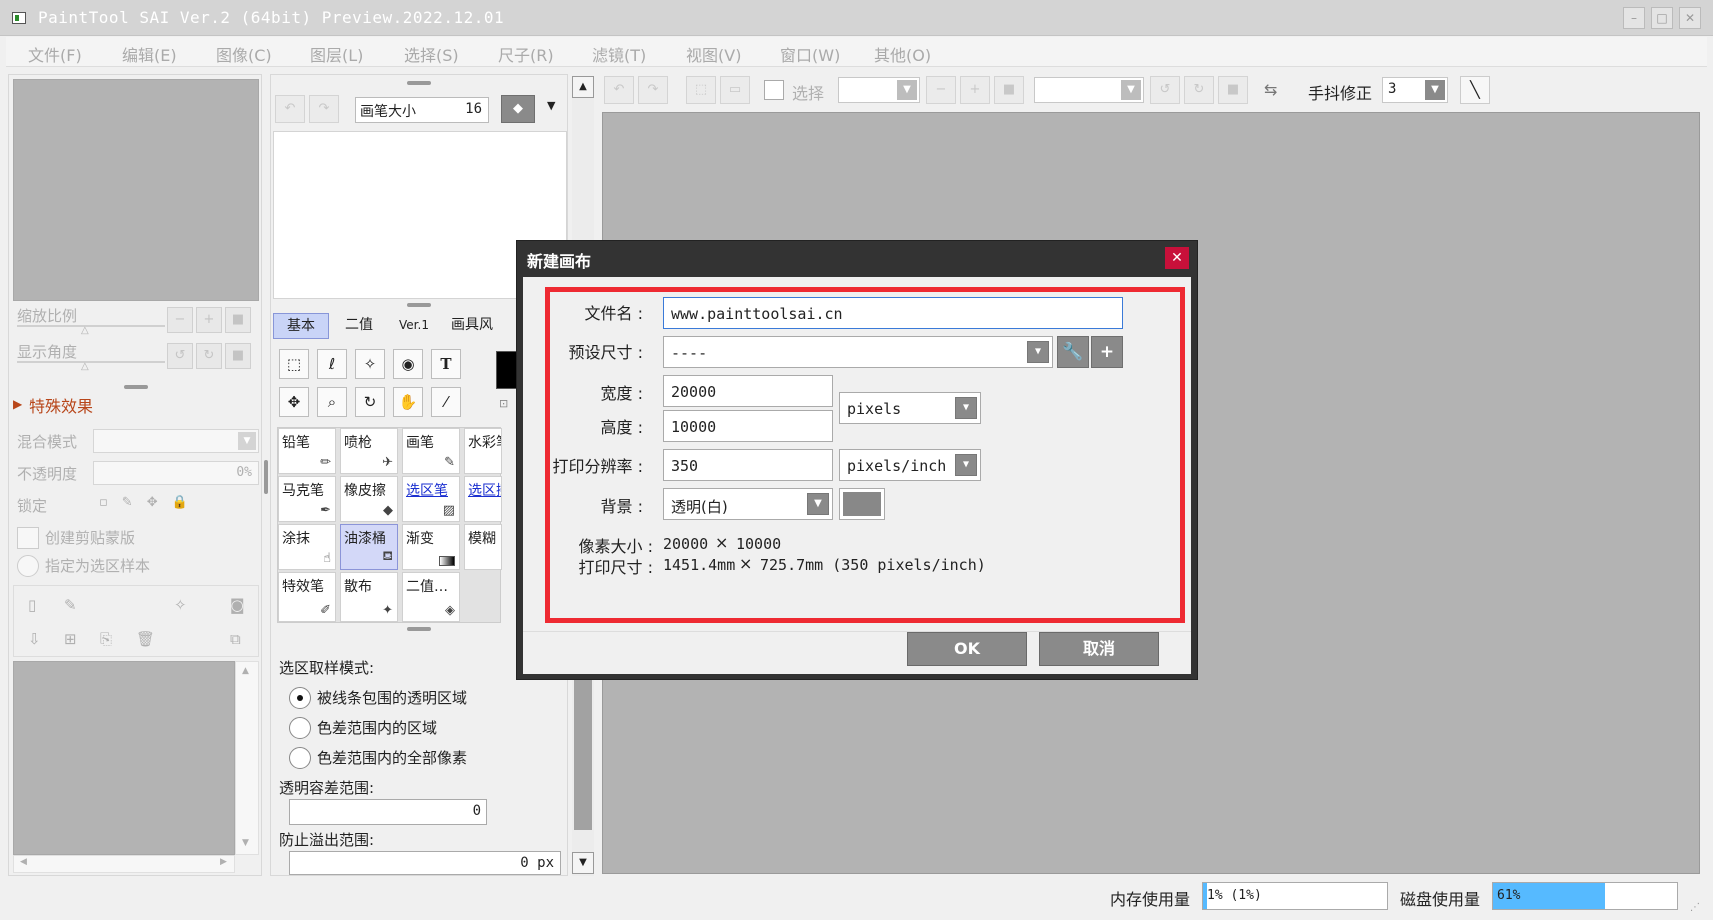 Image resolution: width=1713 pixels, height=920 pixels. Describe the element at coordinates (551, 105) in the screenshot. I see `brush-menu-dropdown: ▼` at that location.